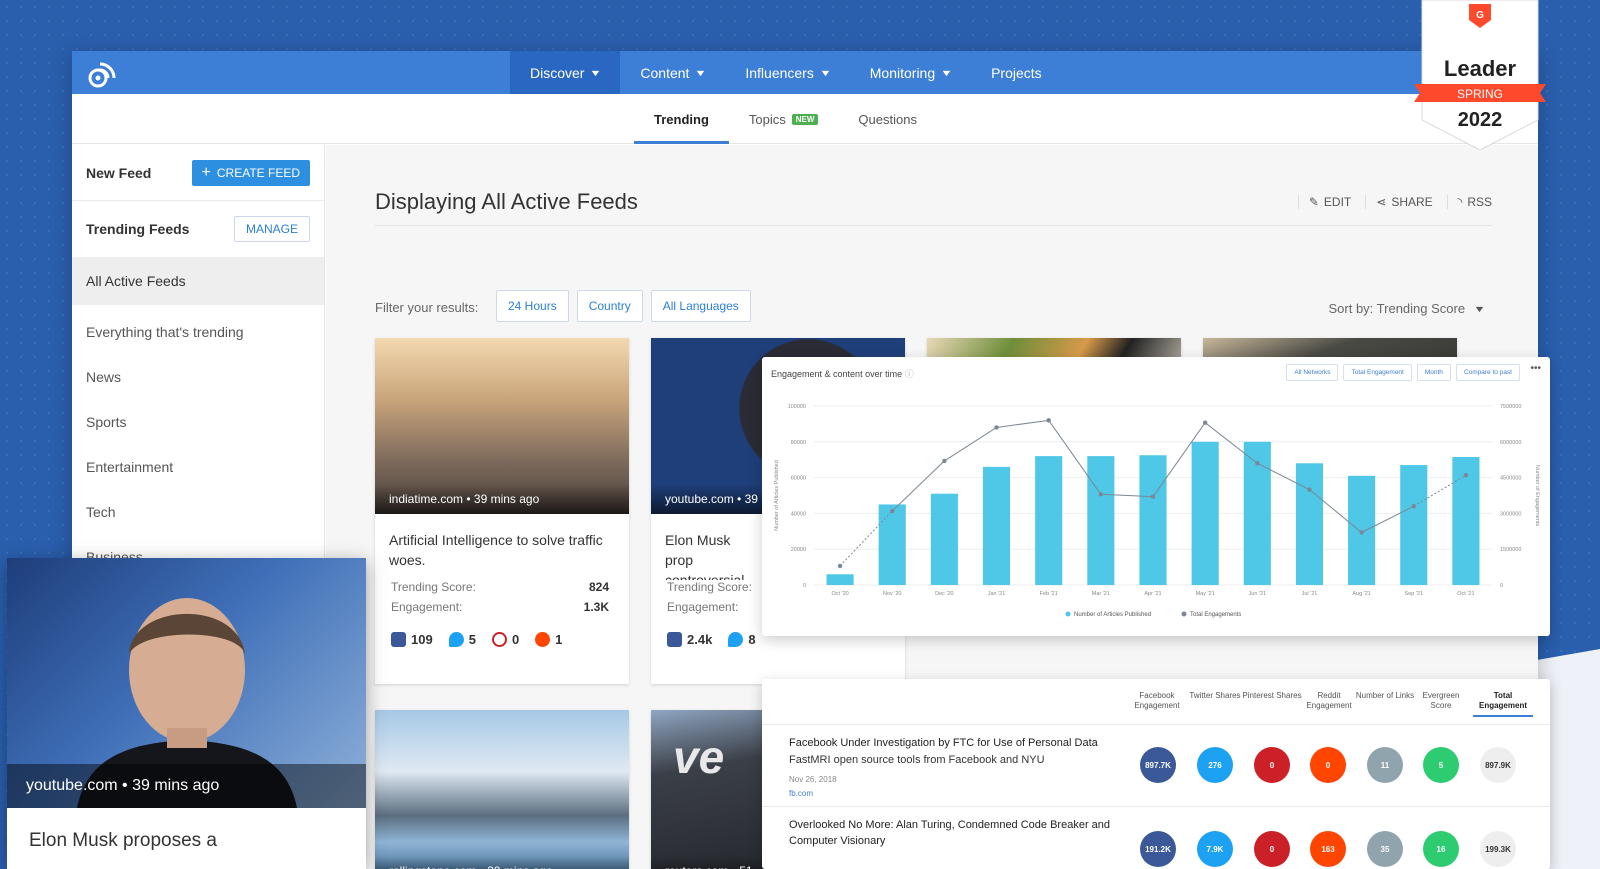 Image resolution: width=1600 pixels, height=869 pixels. What do you see at coordinates (798, 479) in the screenshot?
I see `y-tick-label: 60000` at bounding box center [798, 479].